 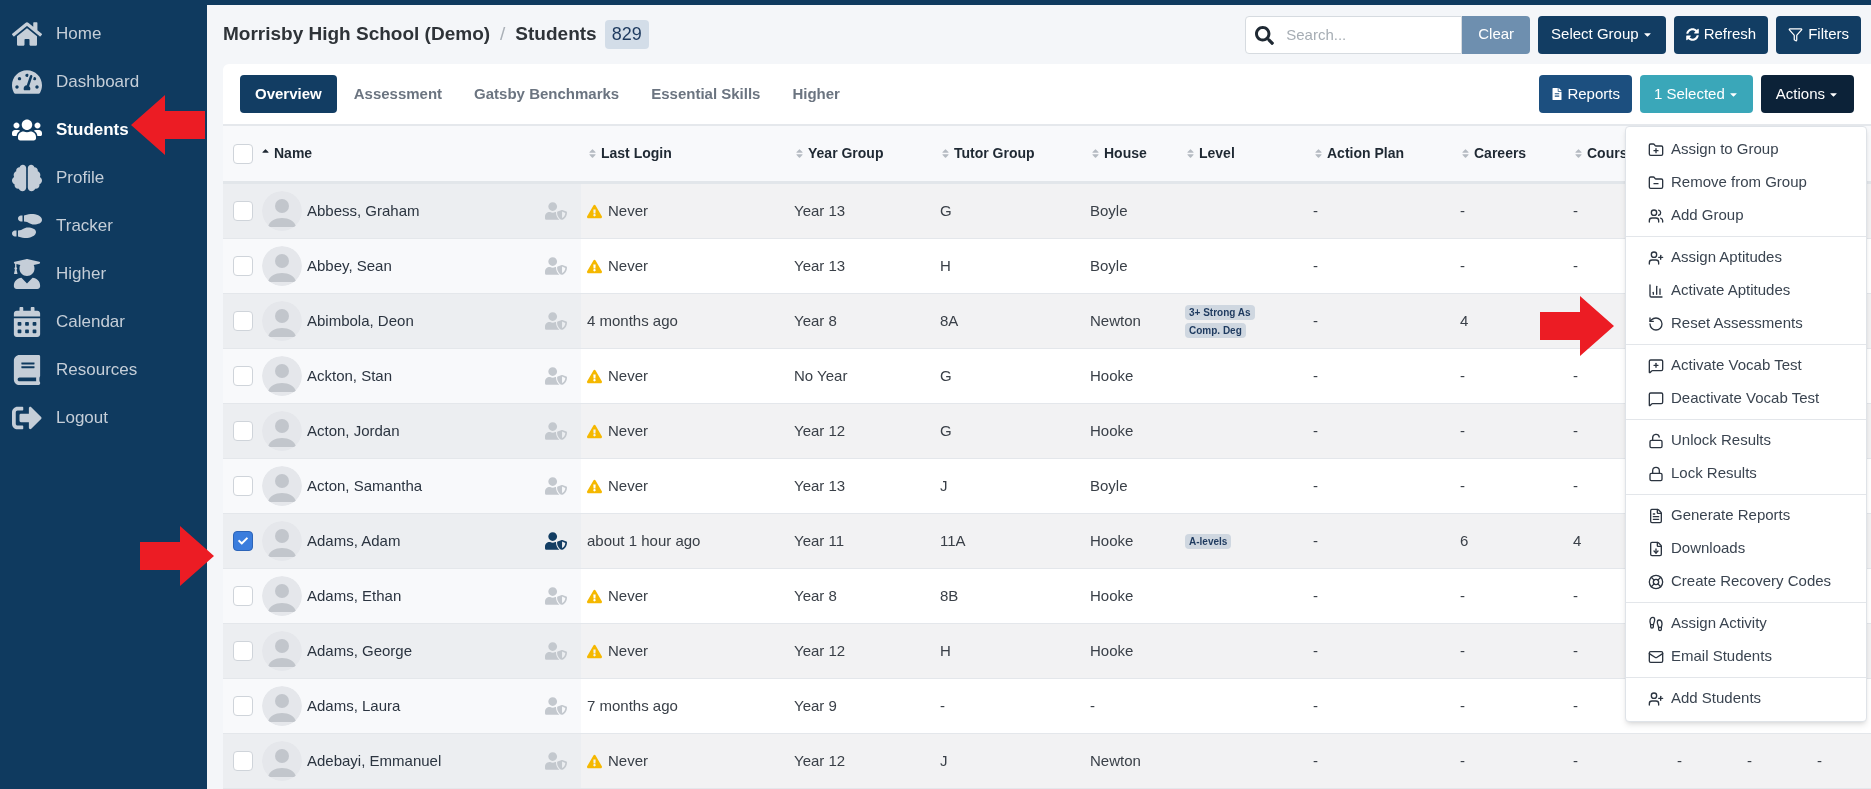 I want to click on column-header: House, so click(x=1125, y=153).